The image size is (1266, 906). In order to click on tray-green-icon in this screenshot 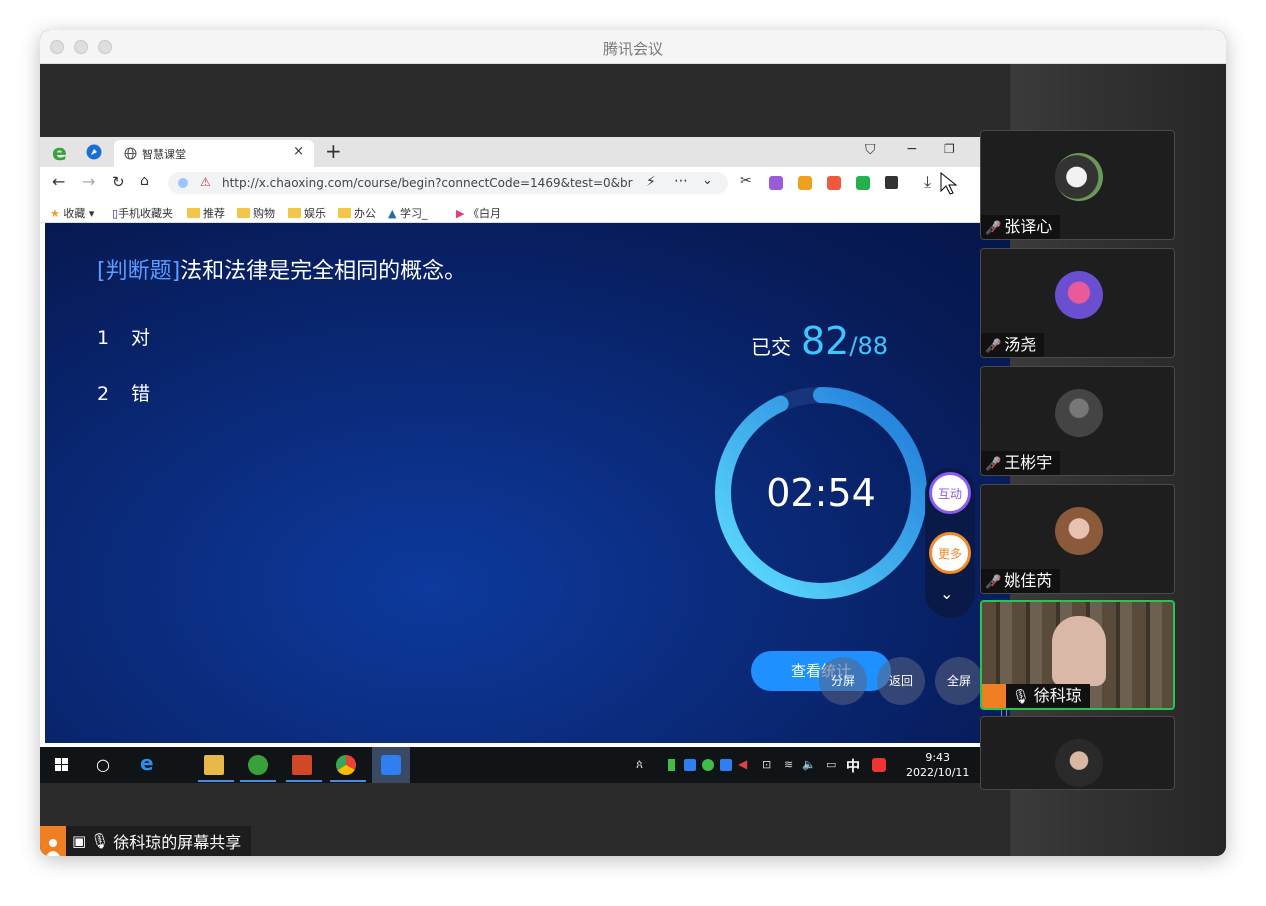, I will do `click(708, 765)`.